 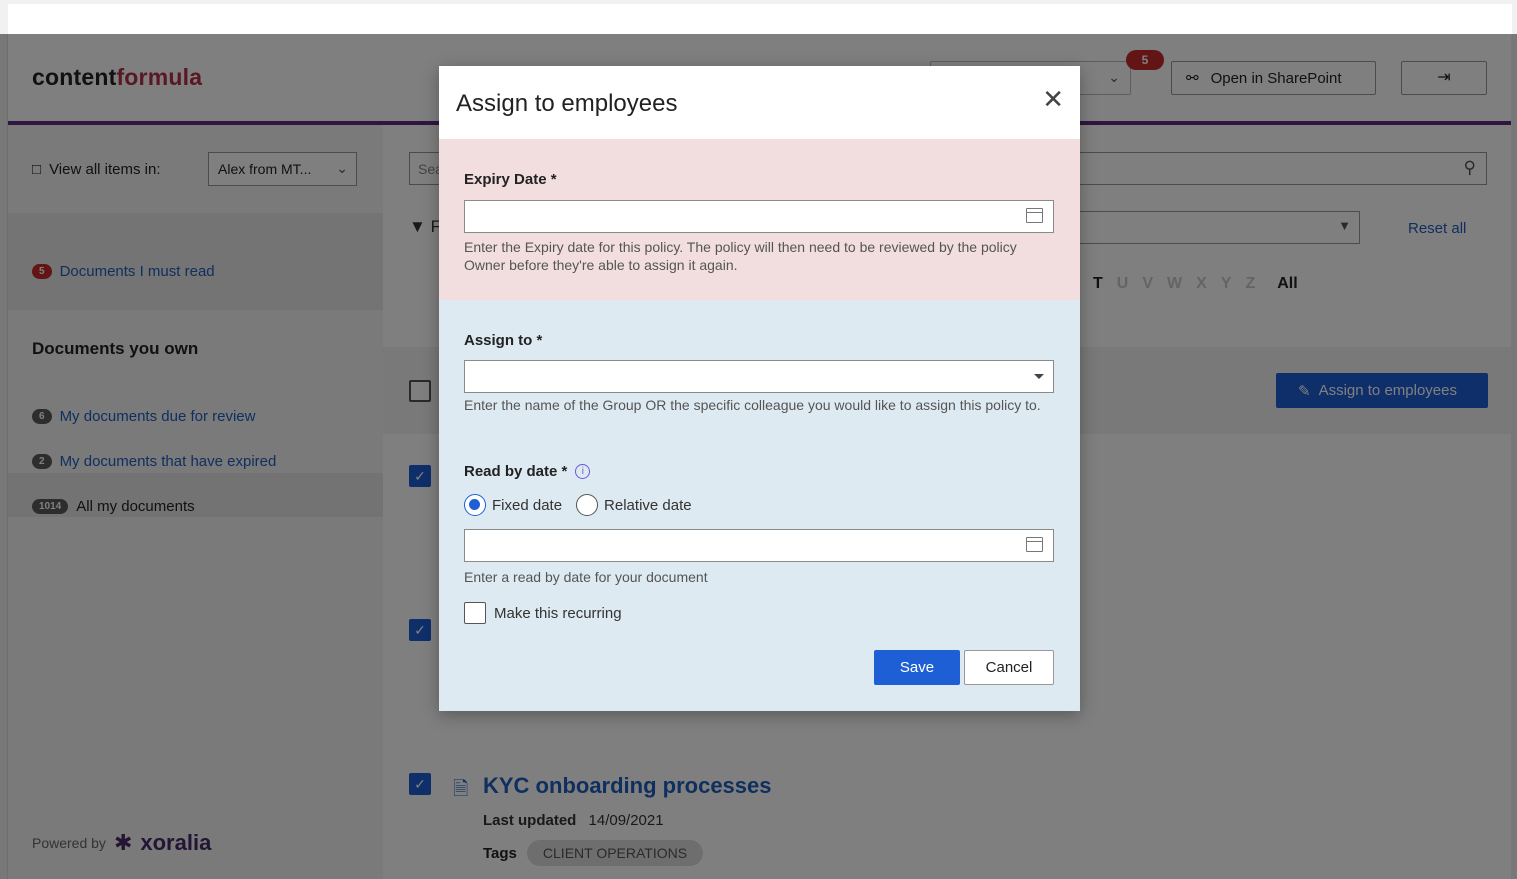 What do you see at coordinates (558, 613) in the screenshot?
I see `recurring-label: Make this recurring` at bounding box center [558, 613].